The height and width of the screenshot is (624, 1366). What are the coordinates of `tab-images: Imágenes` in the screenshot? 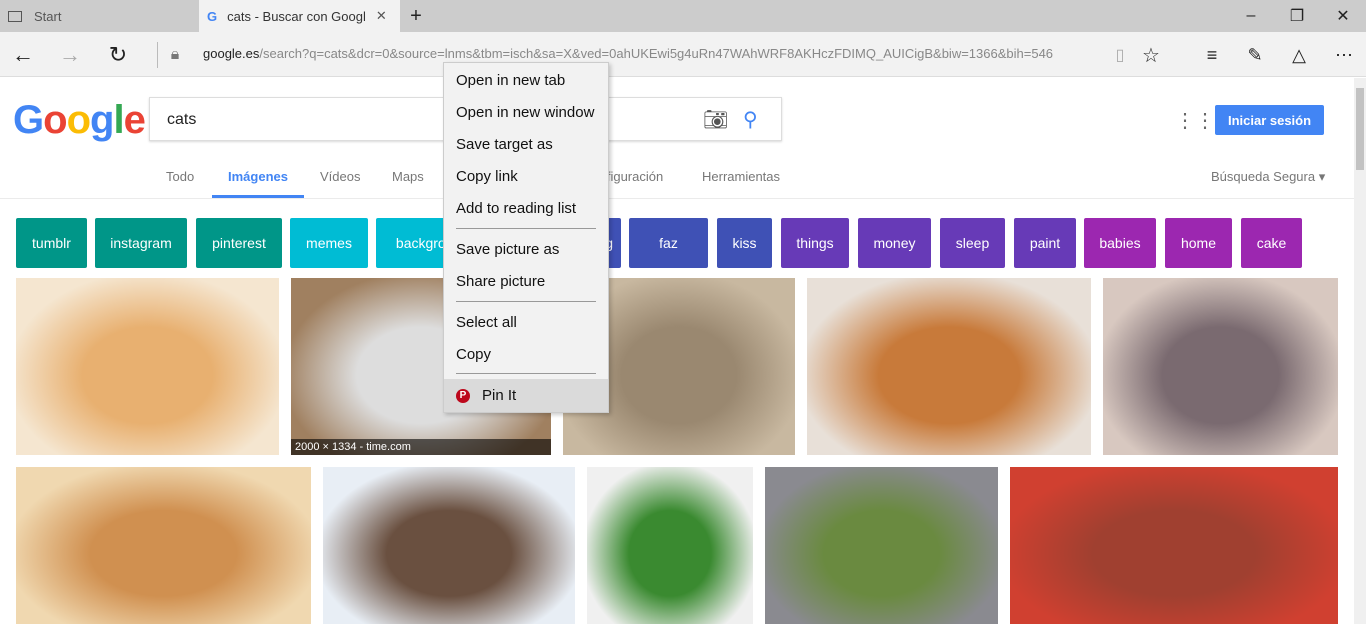 It's located at (258, 176).